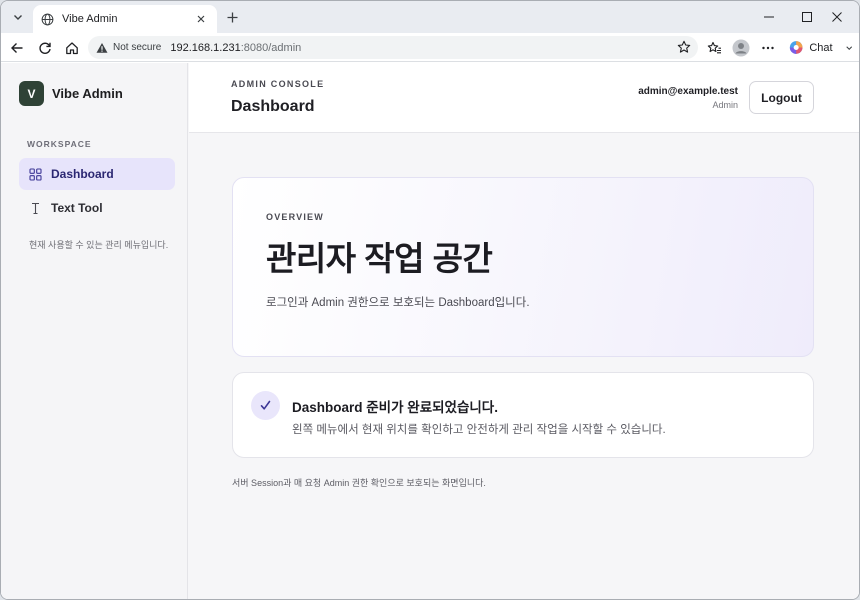 The height and width of the screenshot is (600, 860). I want to click on check-icon, so click(265, 405).